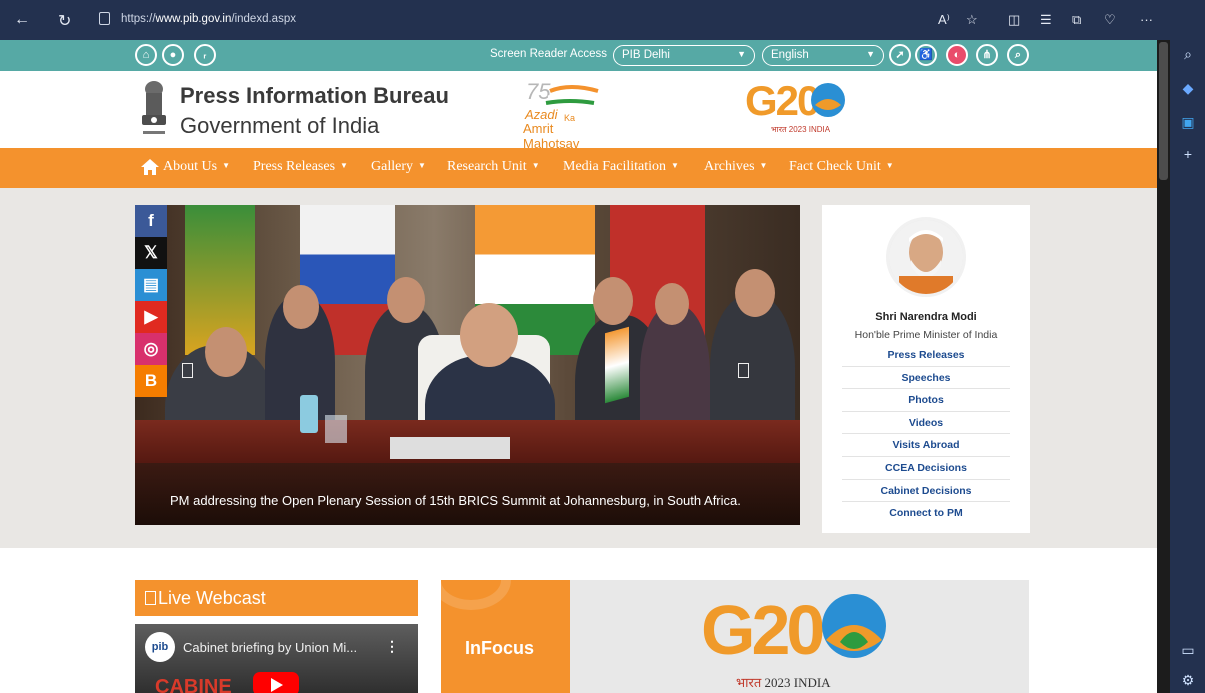 The width and height of the screenshot is (1205, 693). What do you see at coordinates (1188, 123) in the screenshot?
I see `sidebar-outlook-icon: ▣` at bounding box center [1188, 123].